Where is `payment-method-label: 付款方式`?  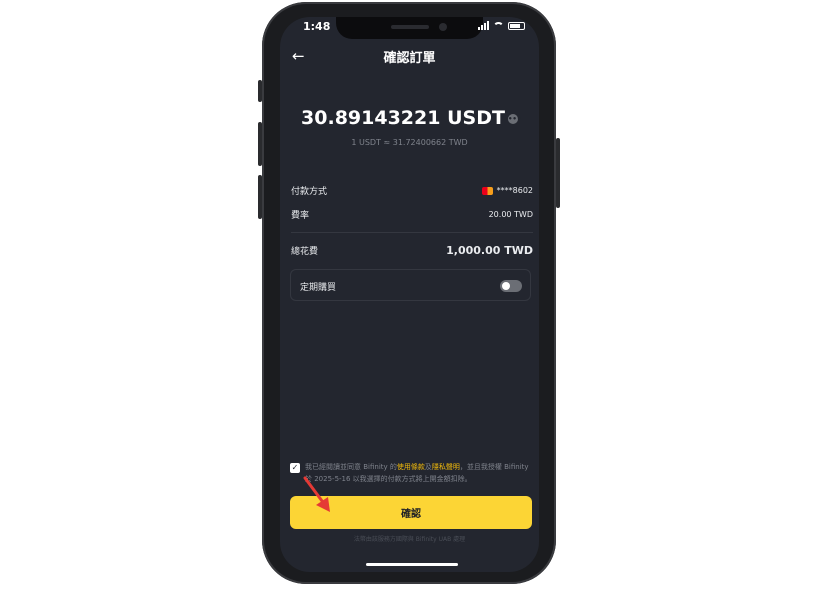 payment-method-label: 付款方式 is located at coordinates (309, 192).